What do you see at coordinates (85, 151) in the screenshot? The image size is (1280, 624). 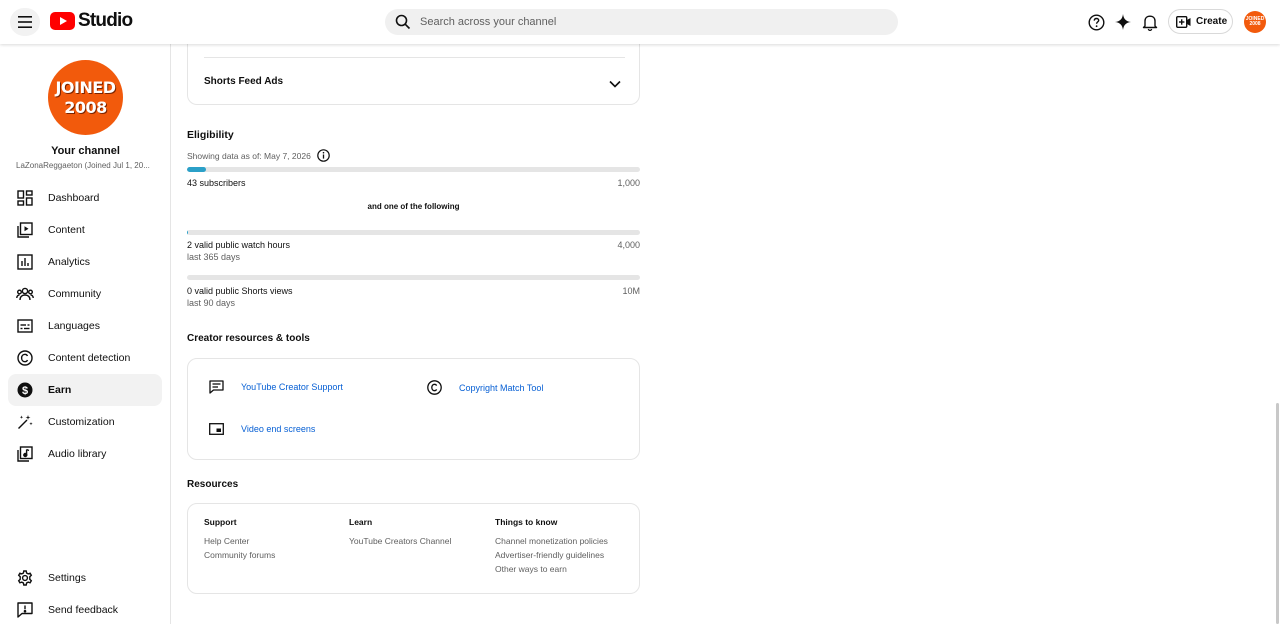 I see `channel-title: Your channel` at bounding box center [85, 151].